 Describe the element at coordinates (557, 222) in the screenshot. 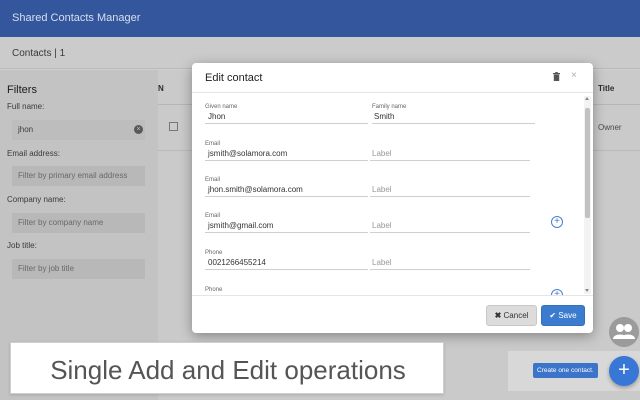

I see `add-email-icon: +` at that location.